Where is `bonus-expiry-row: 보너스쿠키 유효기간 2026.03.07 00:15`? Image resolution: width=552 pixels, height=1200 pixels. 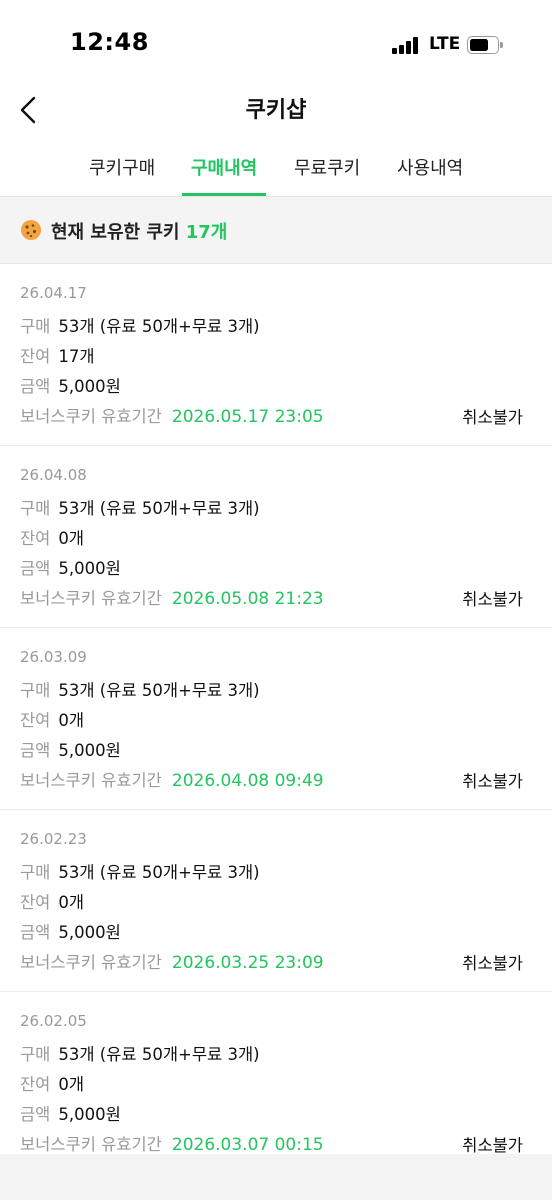 bonus-expiry-row: 보너스쿠키 유효기간 2026.03.07 00:15 is located at coordinates (172, 1143).